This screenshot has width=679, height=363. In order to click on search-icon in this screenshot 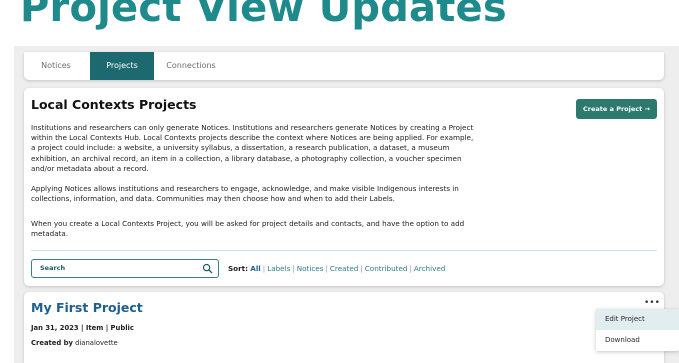, I will do `click(207, 268)`.